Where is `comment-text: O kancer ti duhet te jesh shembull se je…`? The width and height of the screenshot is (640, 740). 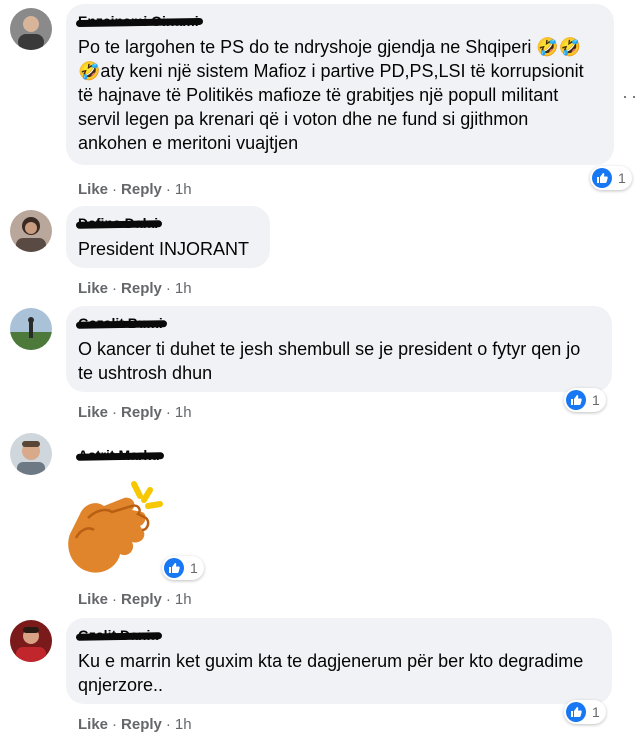
comment-text: O kancer ti duhet te jesh shembull se je… is located at coordinates (332, 361).